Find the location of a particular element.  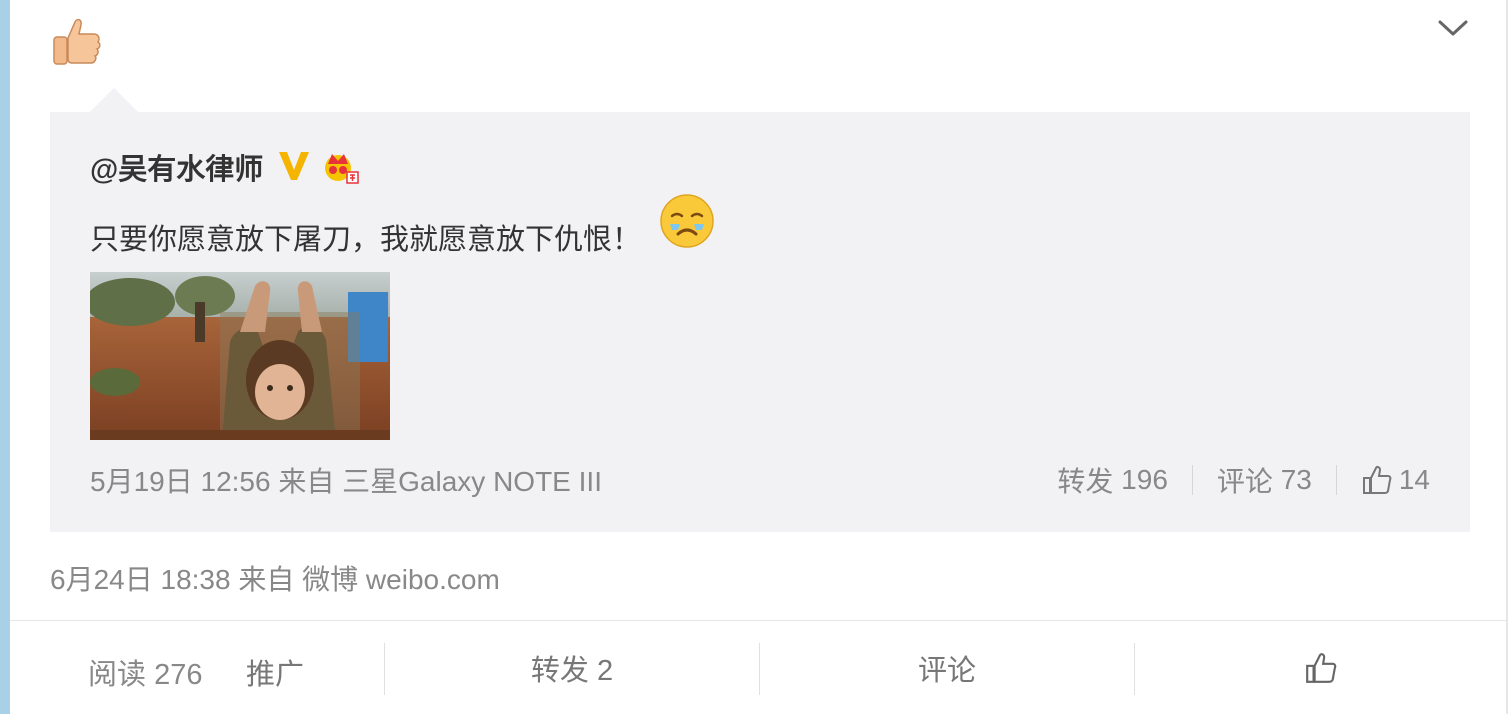

quoted-comment-label: 评论 is located at coordinates (1244, 481).